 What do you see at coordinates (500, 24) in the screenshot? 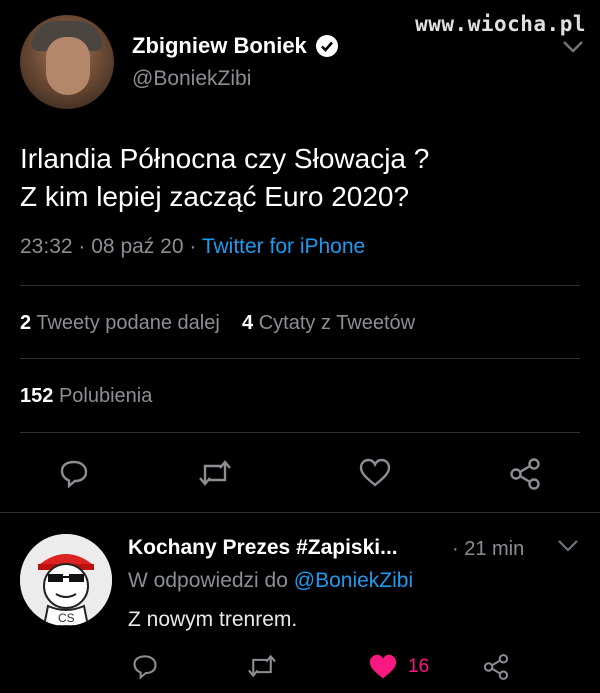
I see `watermark: www.wiocha.pl` at bounding box center [500, 24].